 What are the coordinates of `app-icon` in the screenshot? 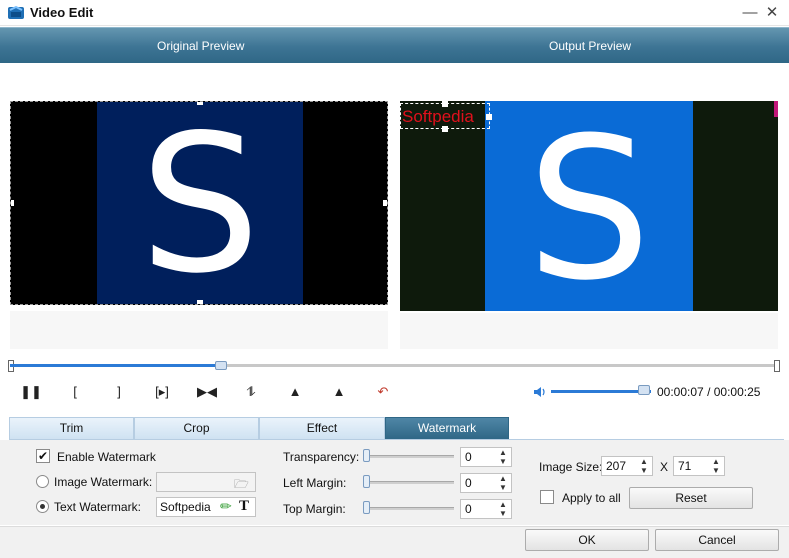 It's located at (16, 12).